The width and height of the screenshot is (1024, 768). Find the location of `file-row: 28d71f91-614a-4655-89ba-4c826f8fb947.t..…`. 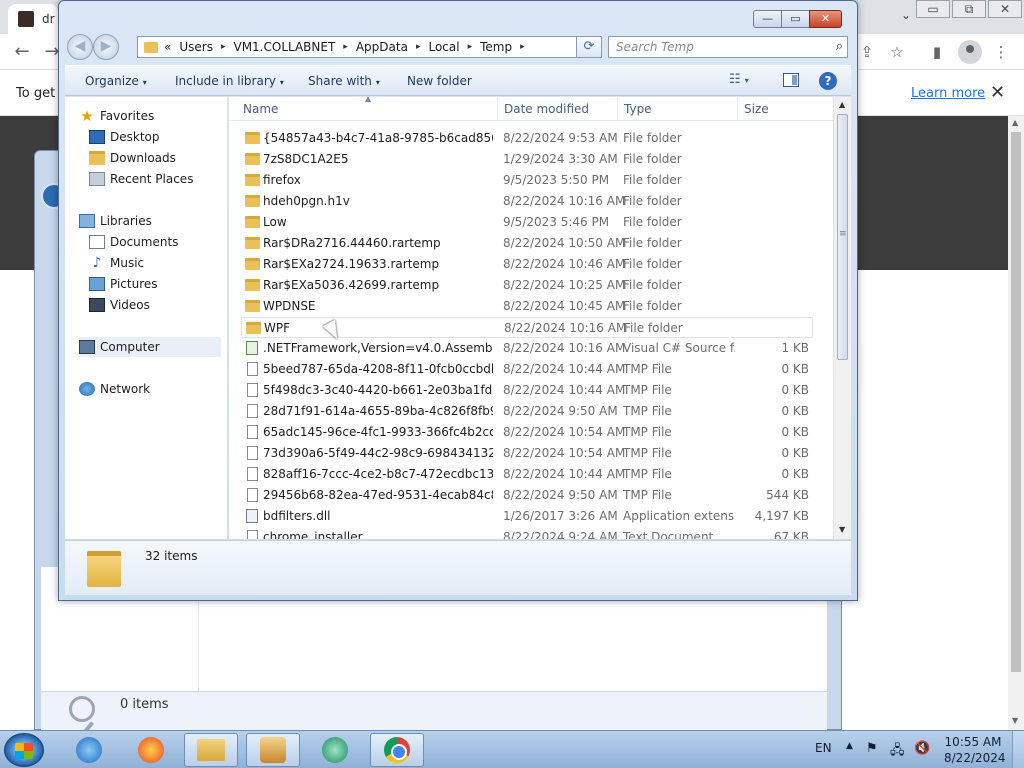

file-row: 28d71f91-614a-4655-89ba-4c826f8fb947.t..… is located at coordinates (527, 411).